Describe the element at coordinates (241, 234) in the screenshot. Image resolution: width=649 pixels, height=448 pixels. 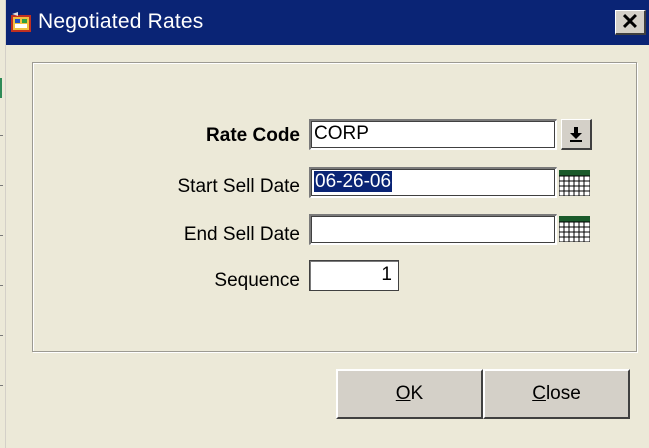
I see `end-sell-date-label: End Sell Date` at that location.